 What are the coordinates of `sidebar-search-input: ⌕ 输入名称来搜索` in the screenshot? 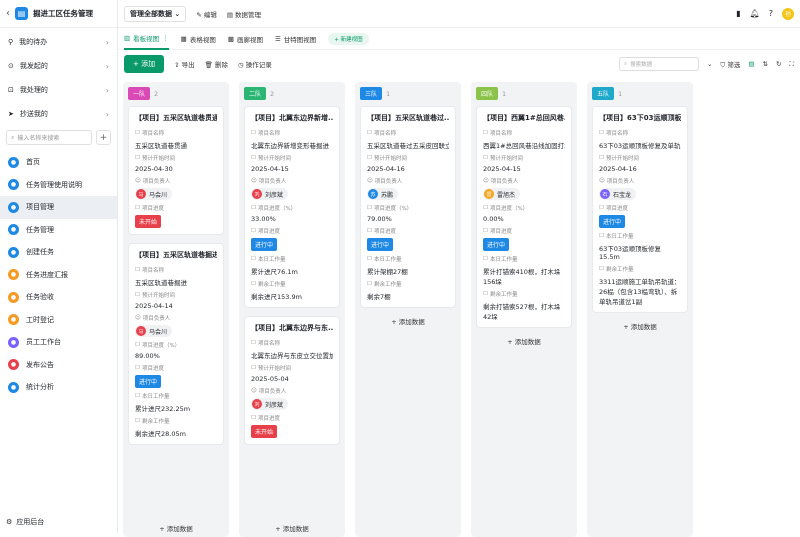 It's located at (49, 137).